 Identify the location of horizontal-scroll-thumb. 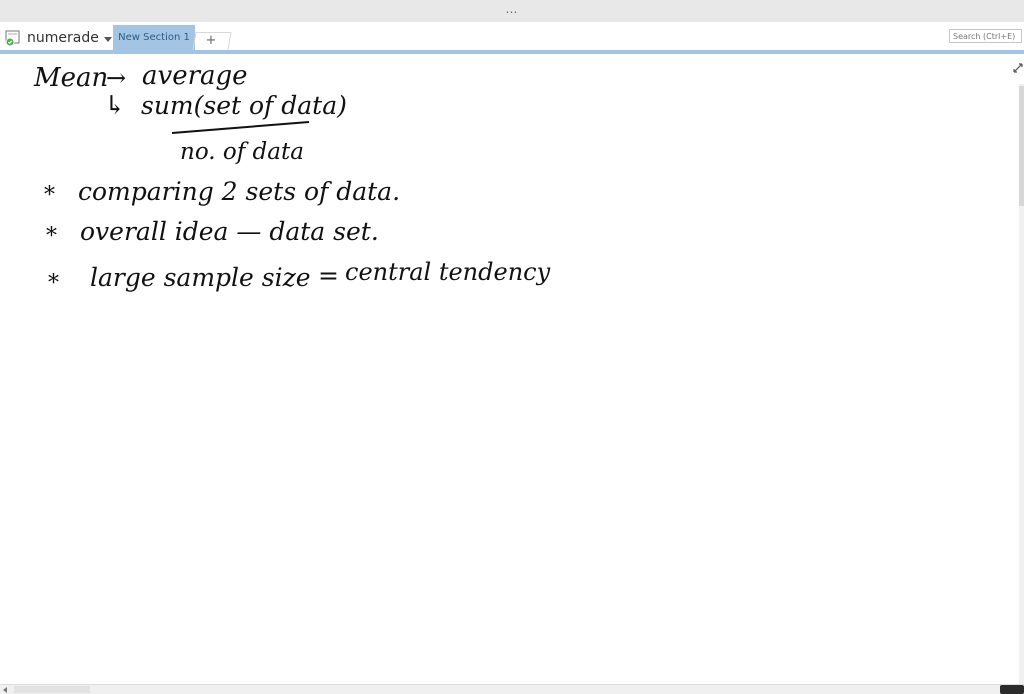
(52, 689).